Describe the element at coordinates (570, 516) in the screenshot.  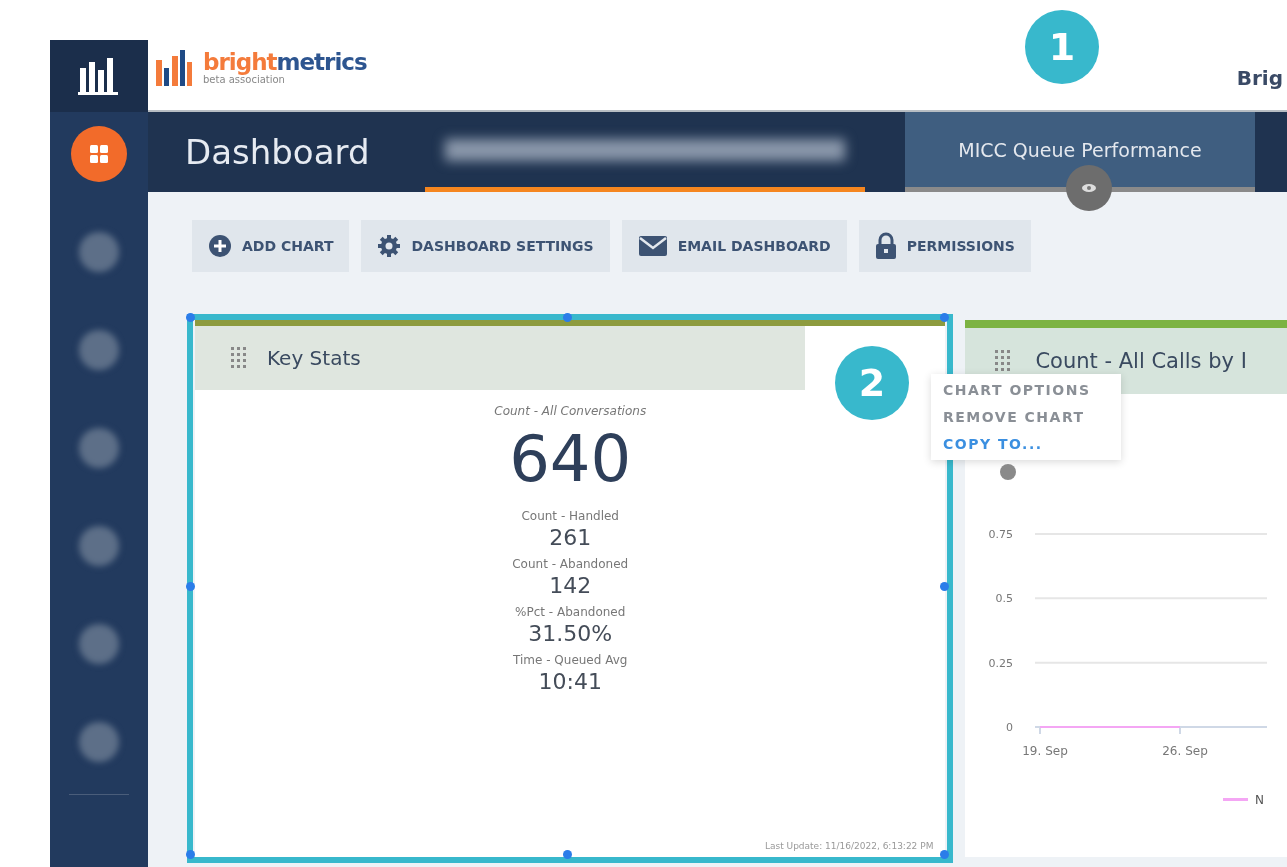
I see `stat-label: Count - Handled` at that location.